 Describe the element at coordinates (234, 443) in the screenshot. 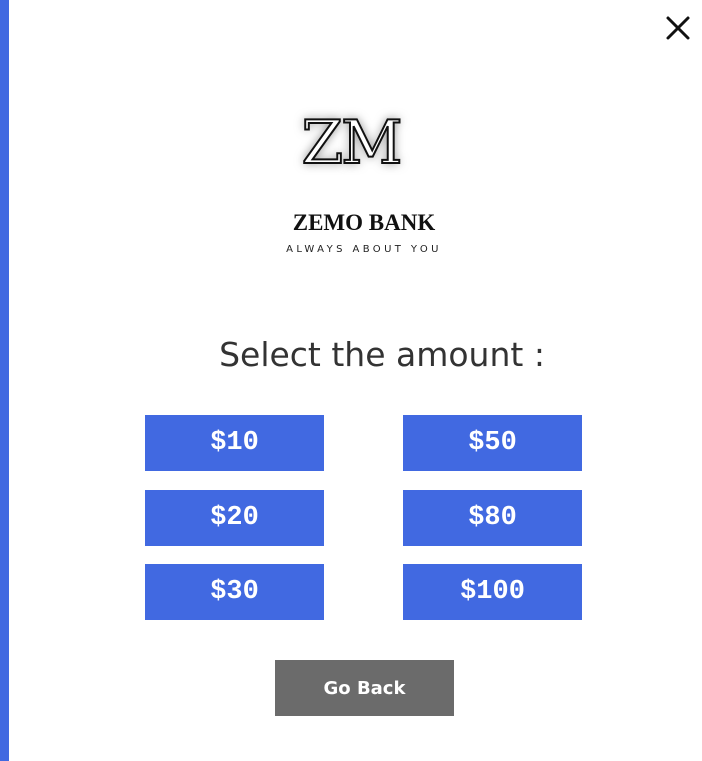

I see `amount-10-button: $10` at that location.